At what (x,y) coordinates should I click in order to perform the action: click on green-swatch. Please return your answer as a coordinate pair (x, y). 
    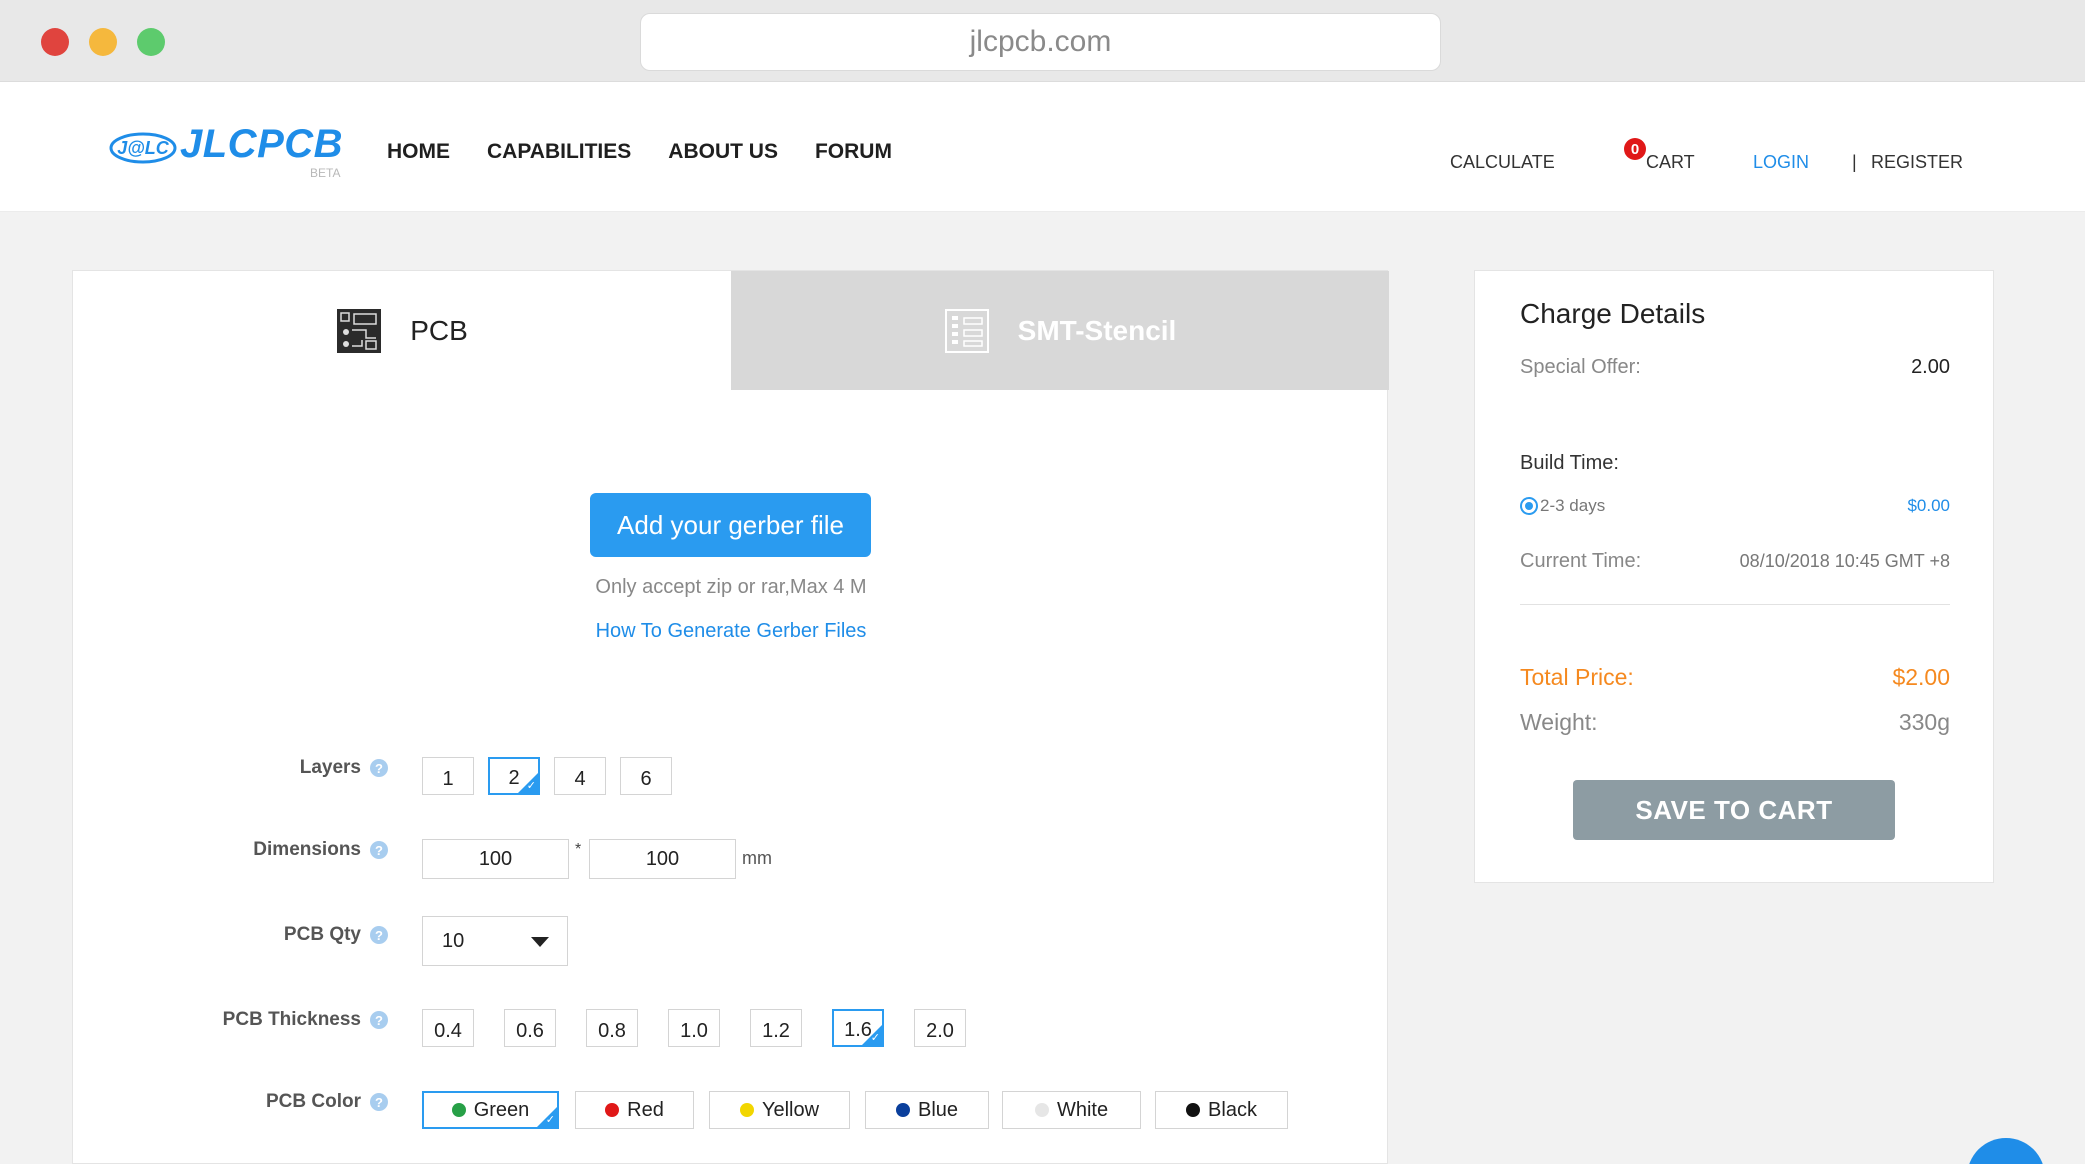
    Looking at the image, I should click on (458, 1110).